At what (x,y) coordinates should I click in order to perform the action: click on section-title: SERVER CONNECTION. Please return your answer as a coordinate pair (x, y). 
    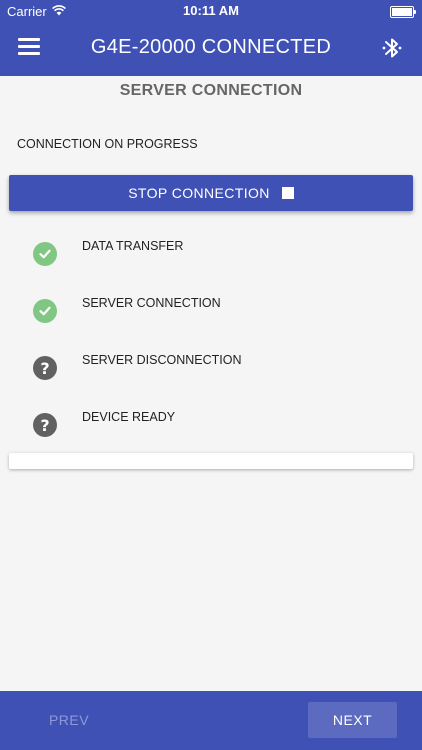
    Looking at the image, I should click on (211, 90).